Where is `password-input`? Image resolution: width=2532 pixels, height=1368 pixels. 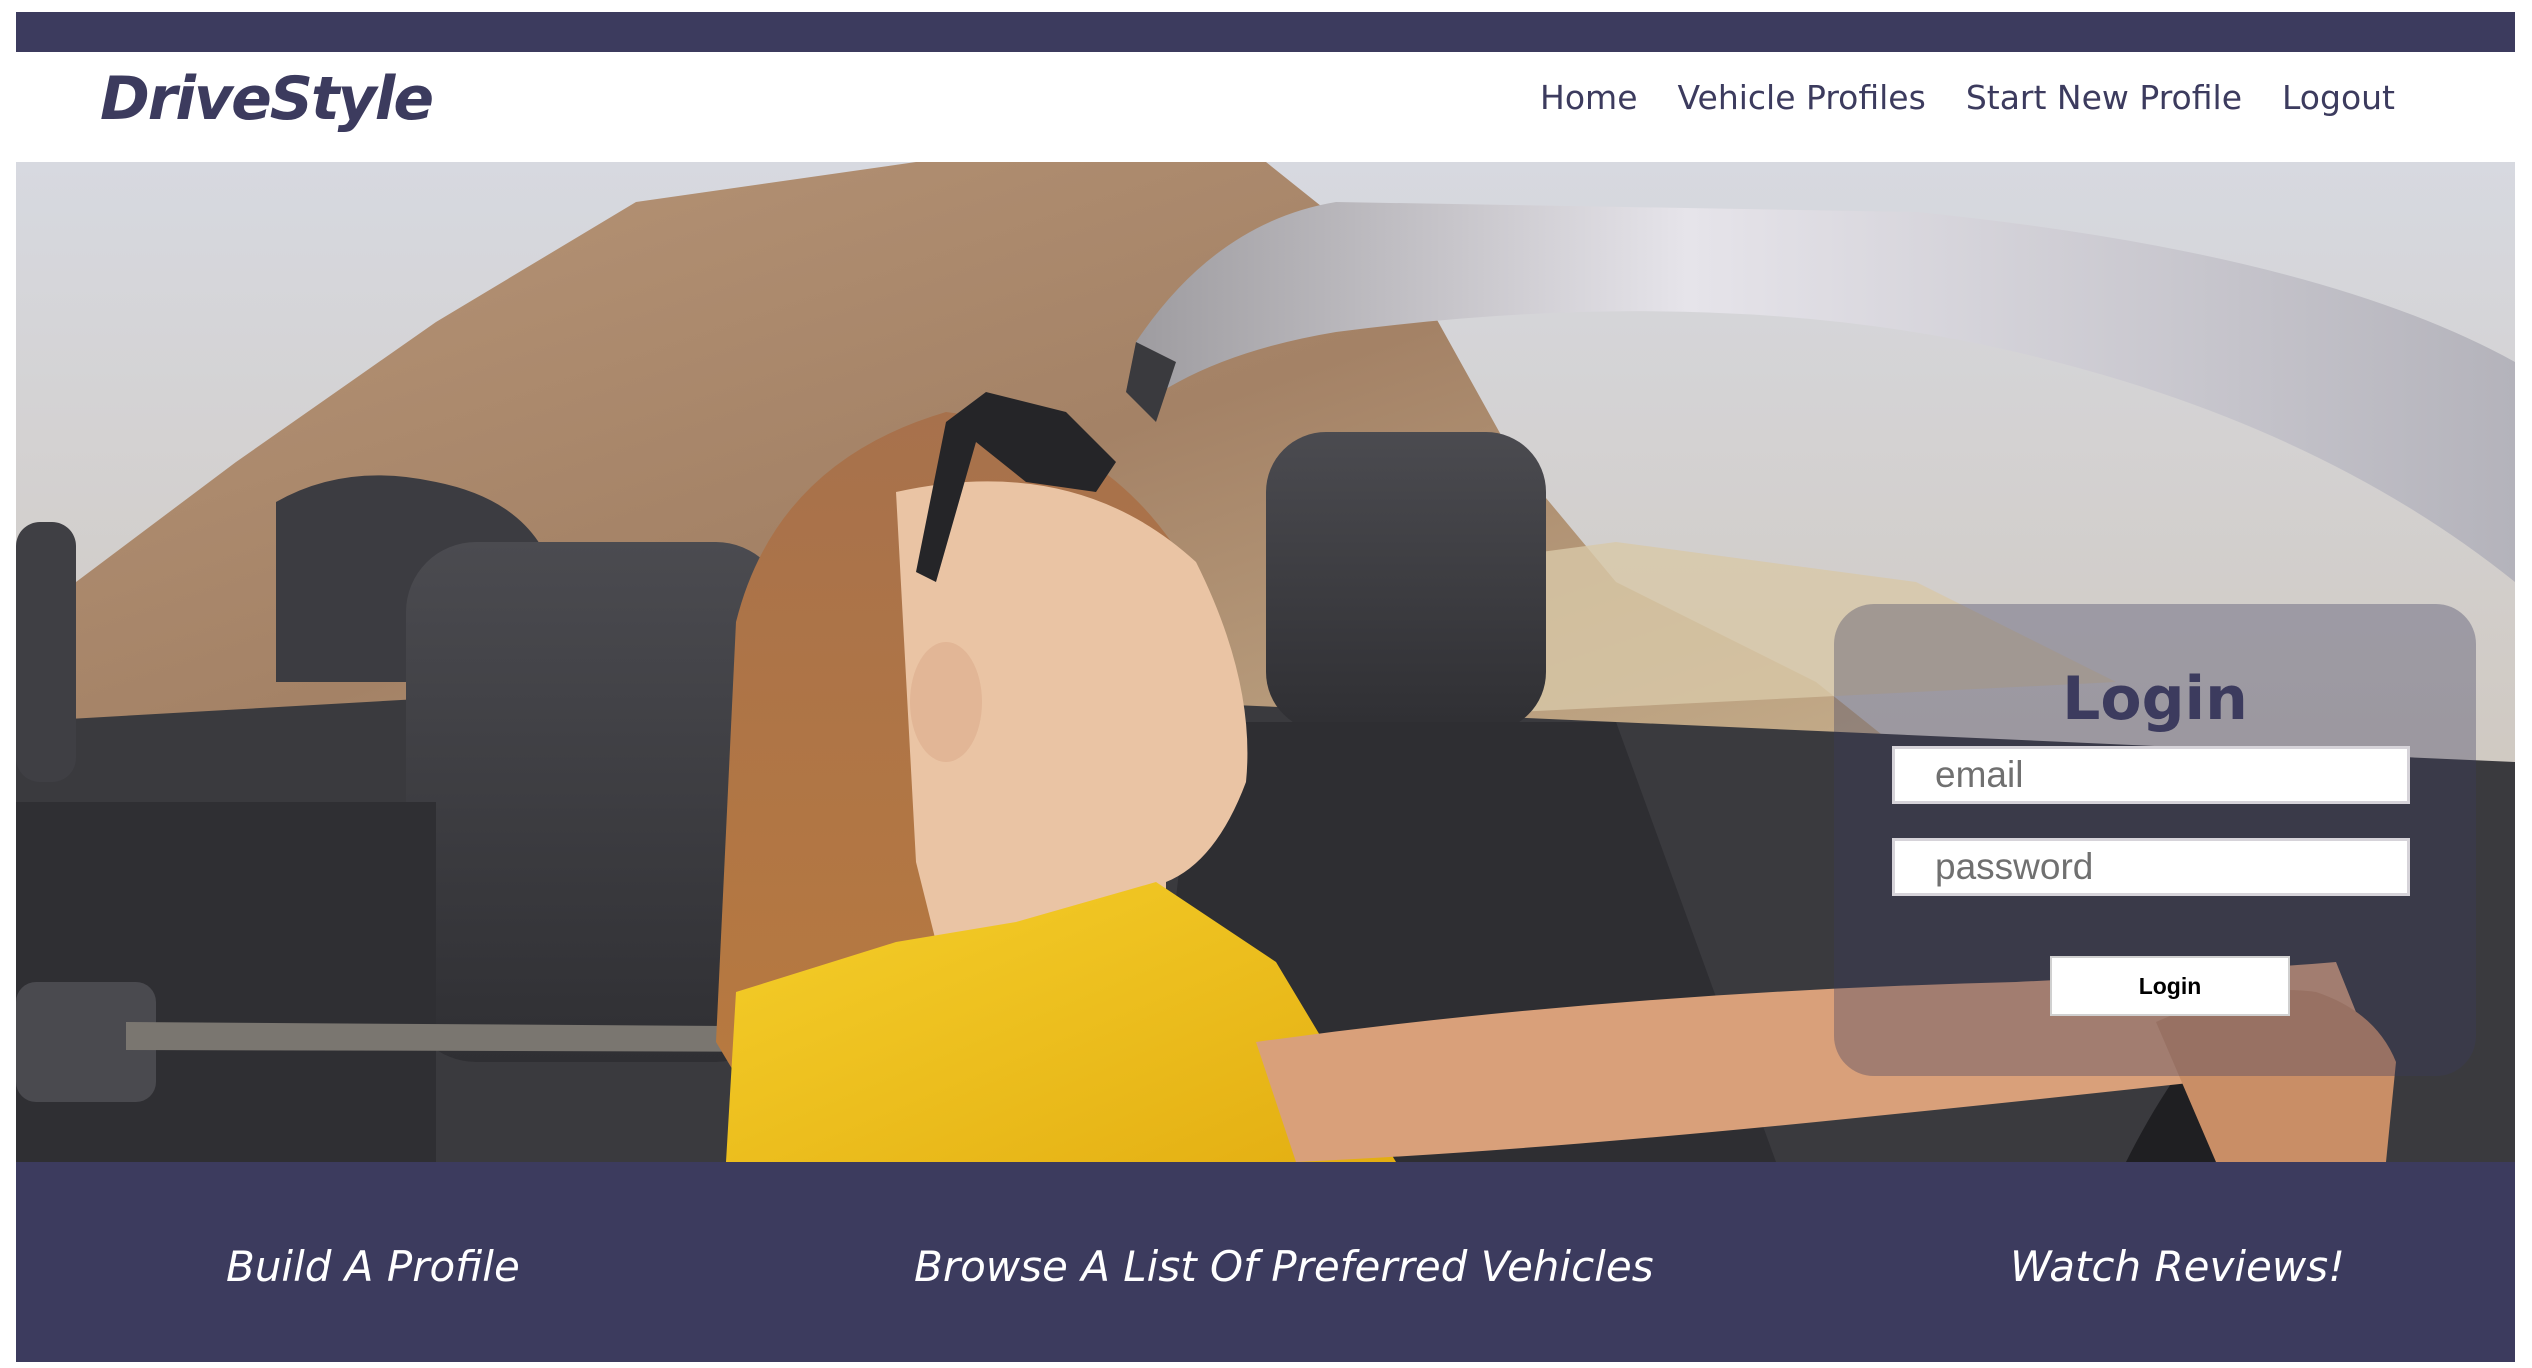
password-input is located at coordinates (2151, 867).